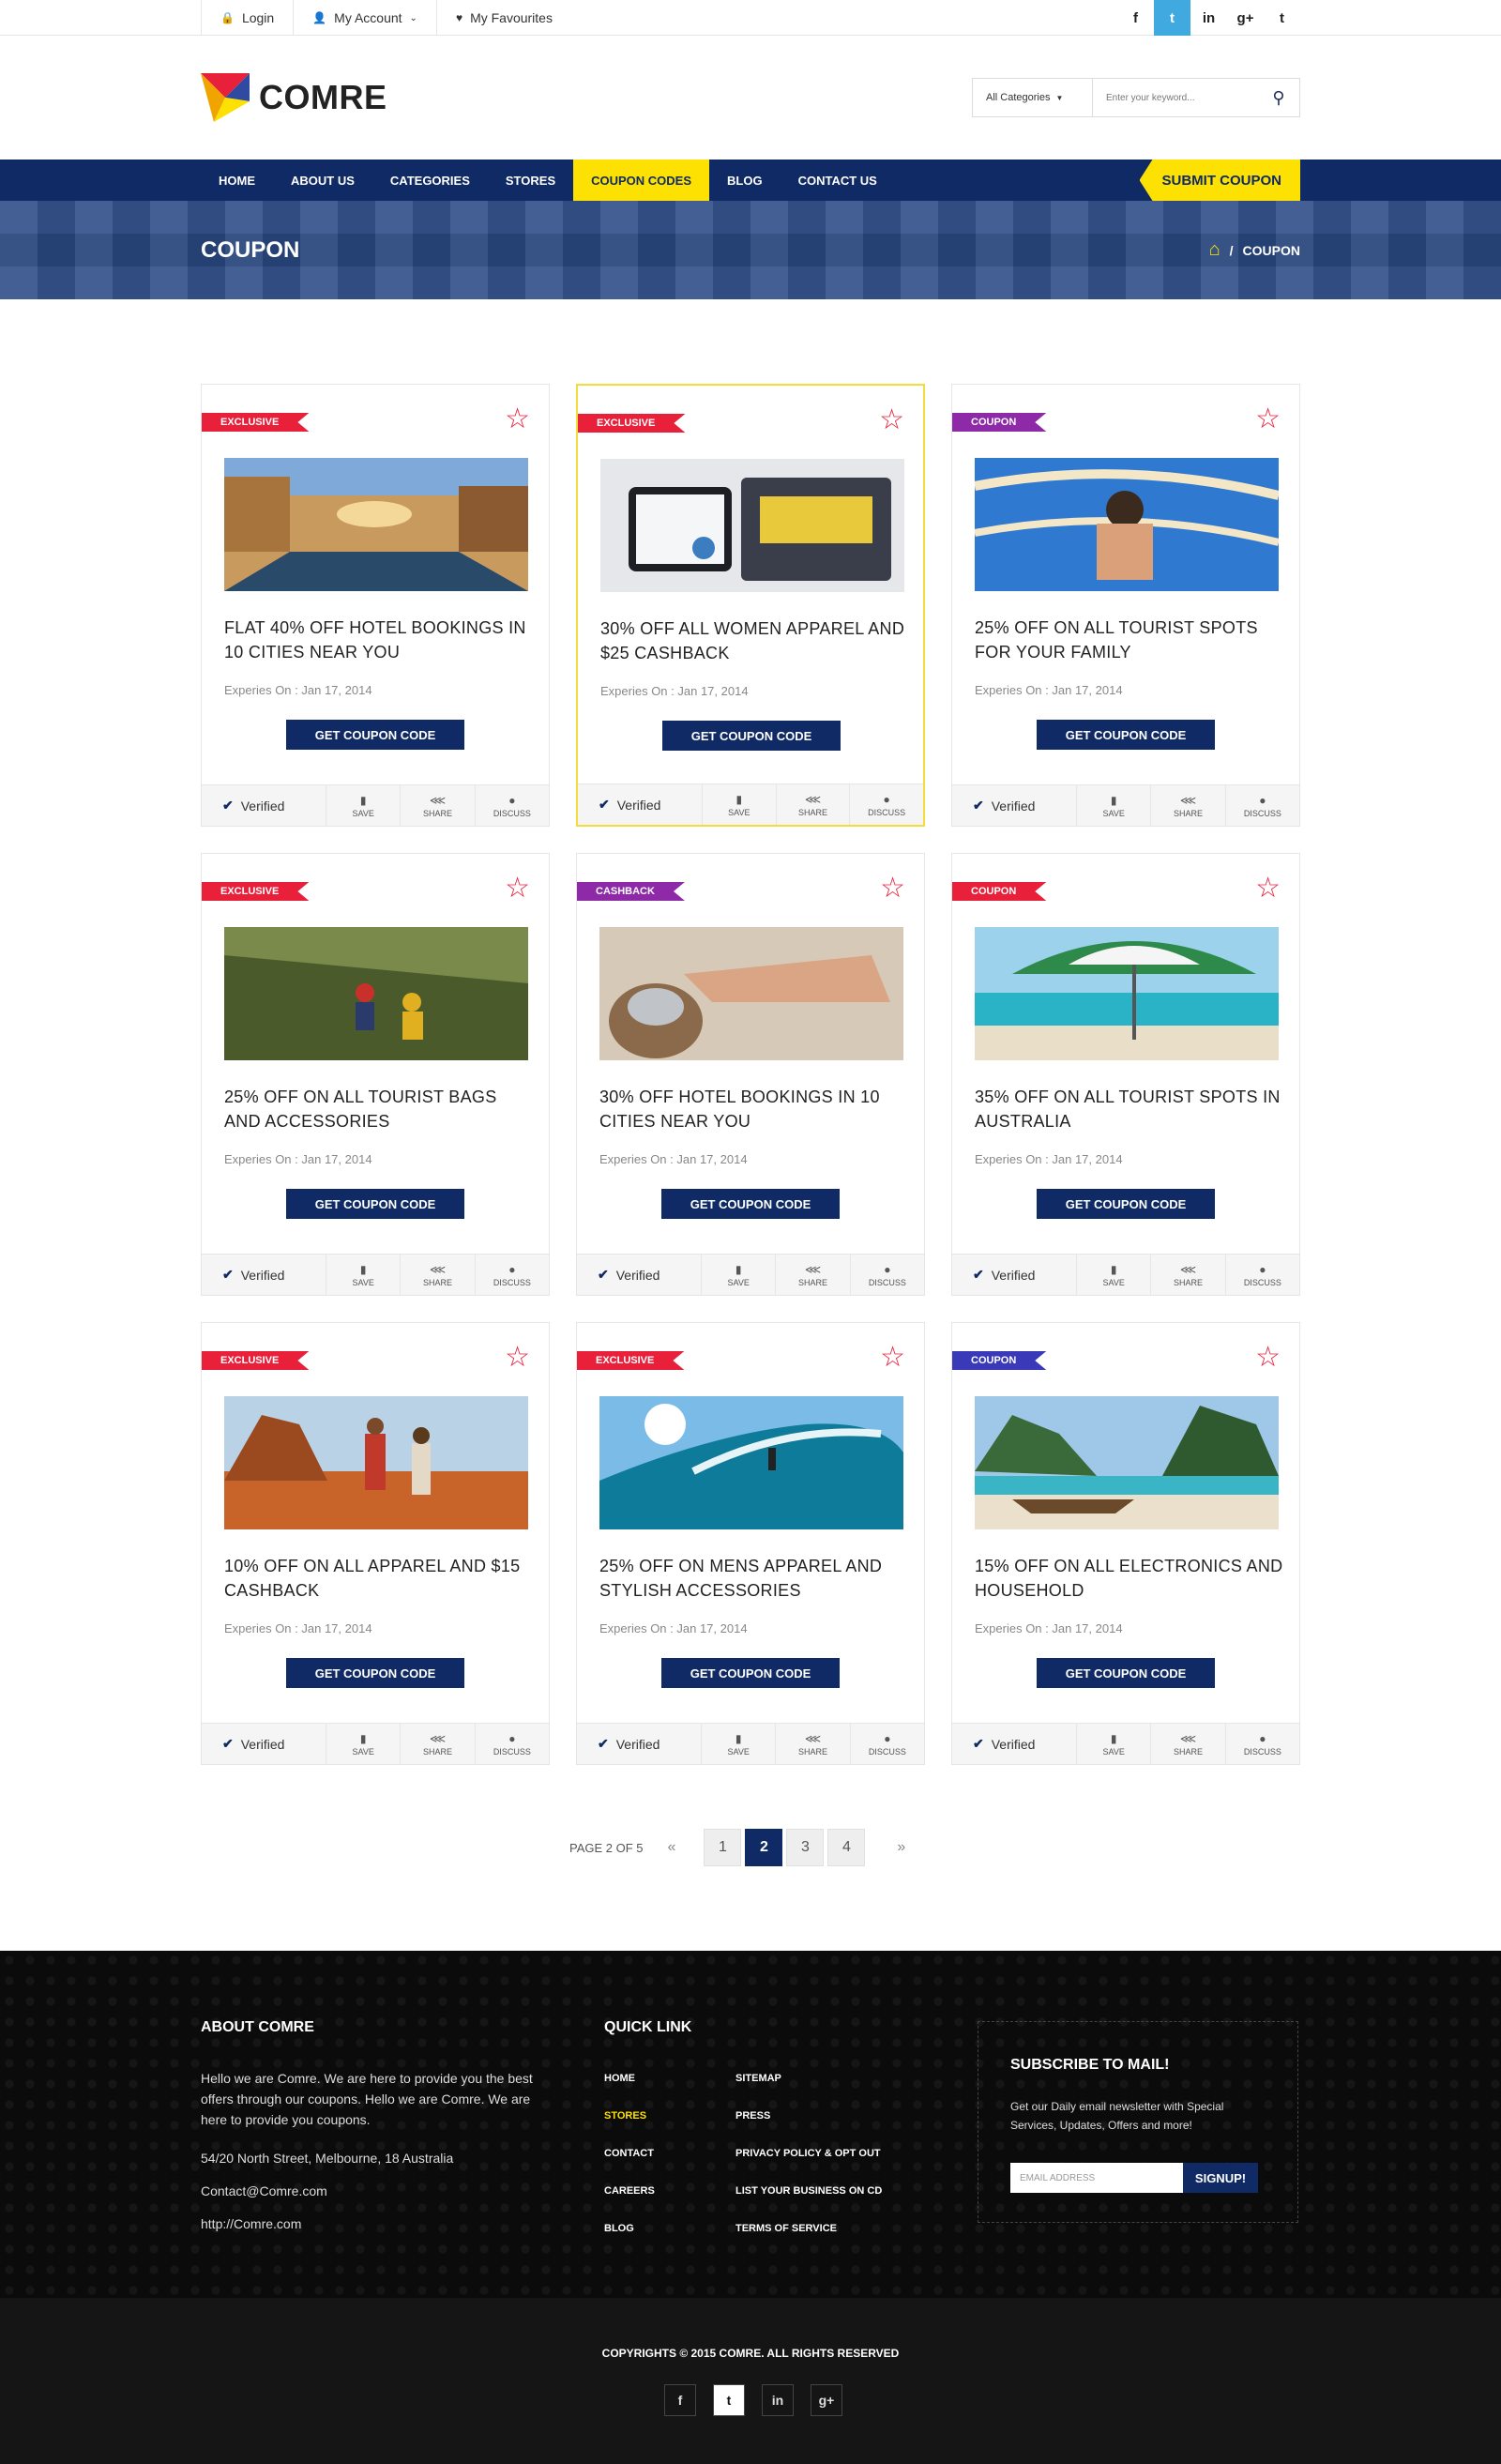 The width and height of the screenshot is (1501, 2464). What do you see at coordinates (1219, 181) in the screenshot?
I see `submit-coupon-button: SUBMIT COUPON` at bounding box center [1219, 181].